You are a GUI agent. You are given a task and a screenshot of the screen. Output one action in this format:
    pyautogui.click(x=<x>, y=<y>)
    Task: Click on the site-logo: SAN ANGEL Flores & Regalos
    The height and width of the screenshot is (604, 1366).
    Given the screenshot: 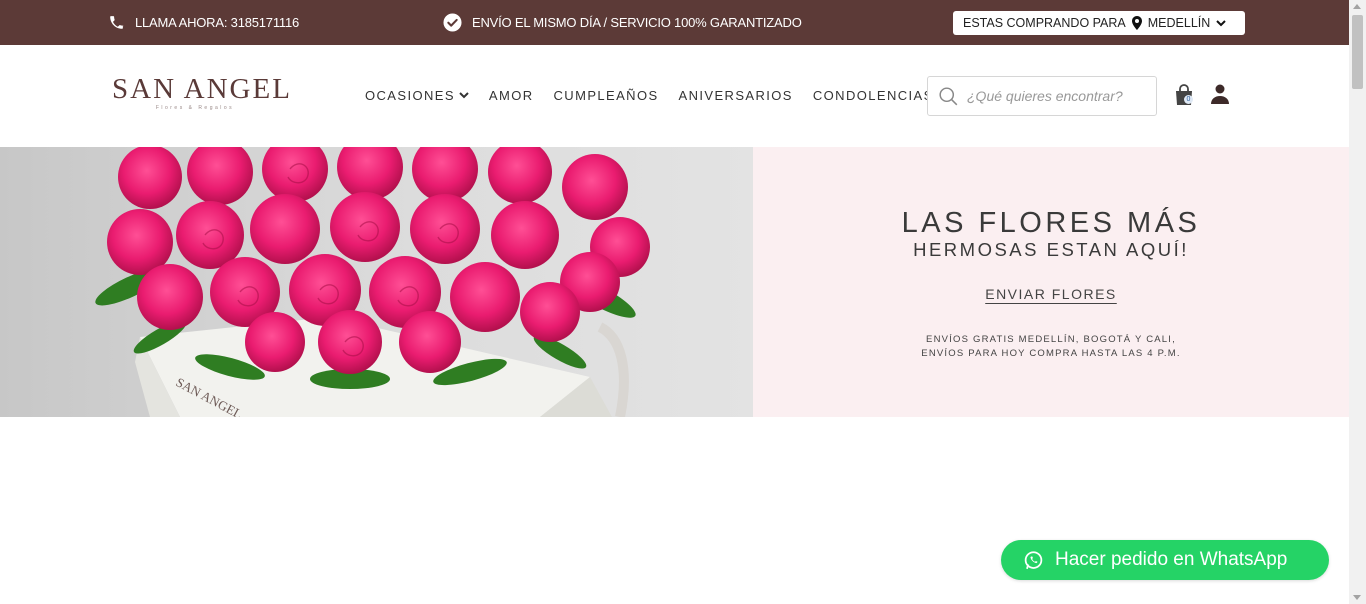 What is the action you would take?
    pyautogui.click(x=202, y=95)
    